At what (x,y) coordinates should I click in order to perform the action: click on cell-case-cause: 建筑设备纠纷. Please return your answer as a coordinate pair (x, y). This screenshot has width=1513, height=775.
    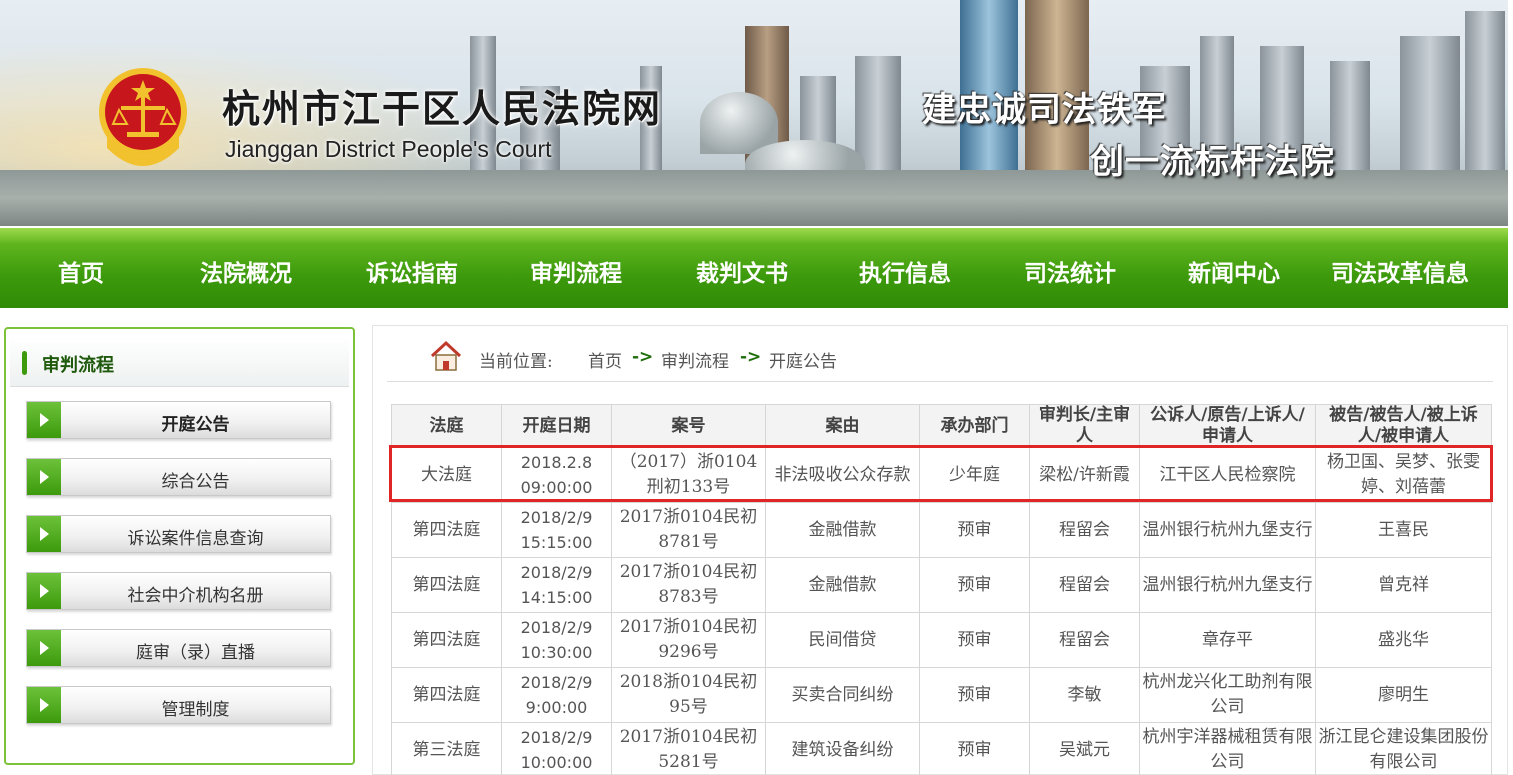
    Looking at the image, I should click on (842, 748).